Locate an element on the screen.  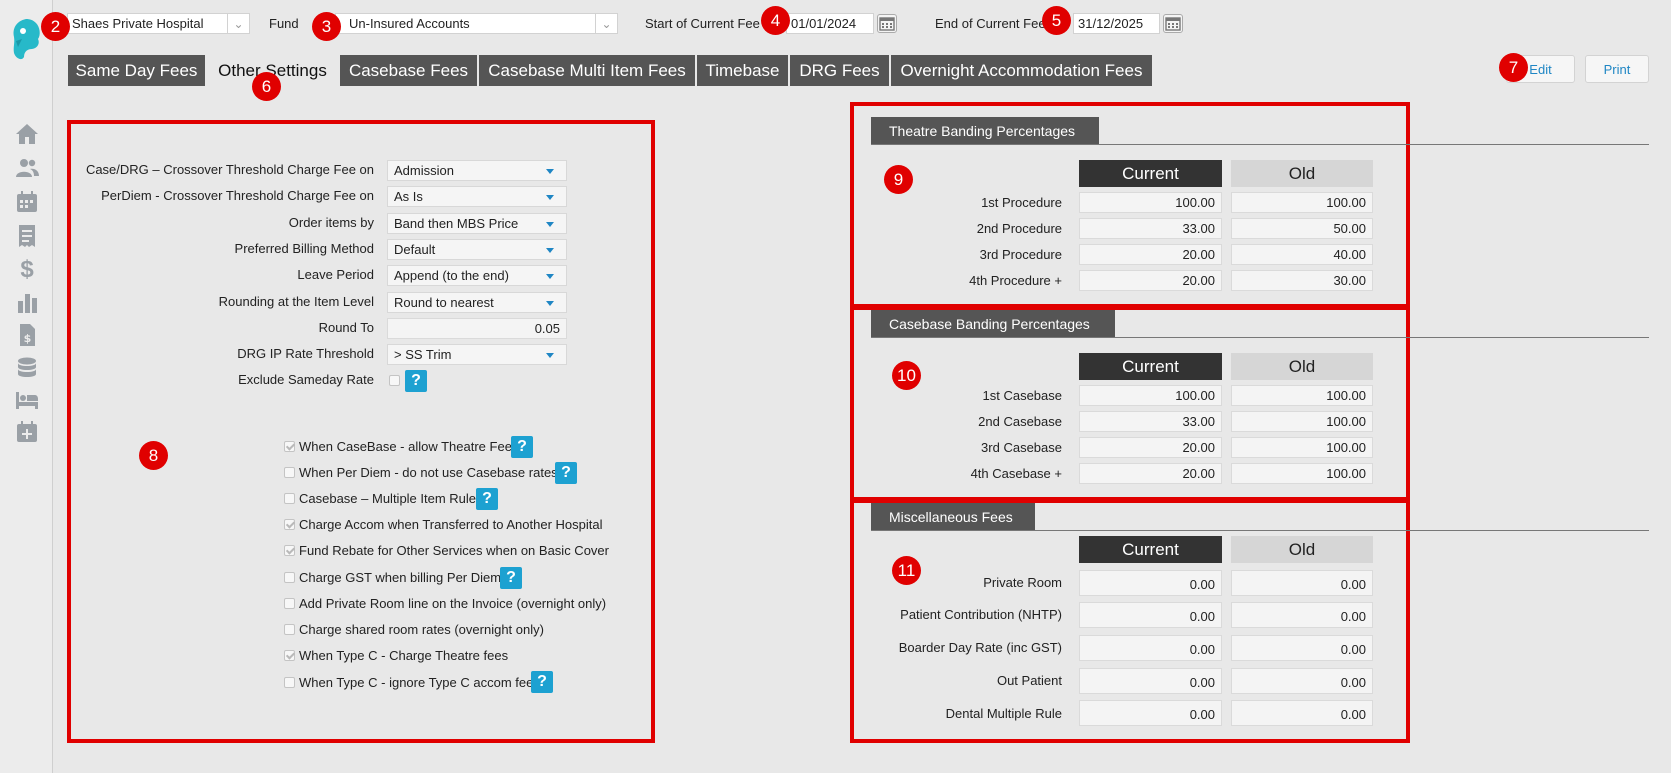
dollar-icon: $ is located at coordinates (27, 270).